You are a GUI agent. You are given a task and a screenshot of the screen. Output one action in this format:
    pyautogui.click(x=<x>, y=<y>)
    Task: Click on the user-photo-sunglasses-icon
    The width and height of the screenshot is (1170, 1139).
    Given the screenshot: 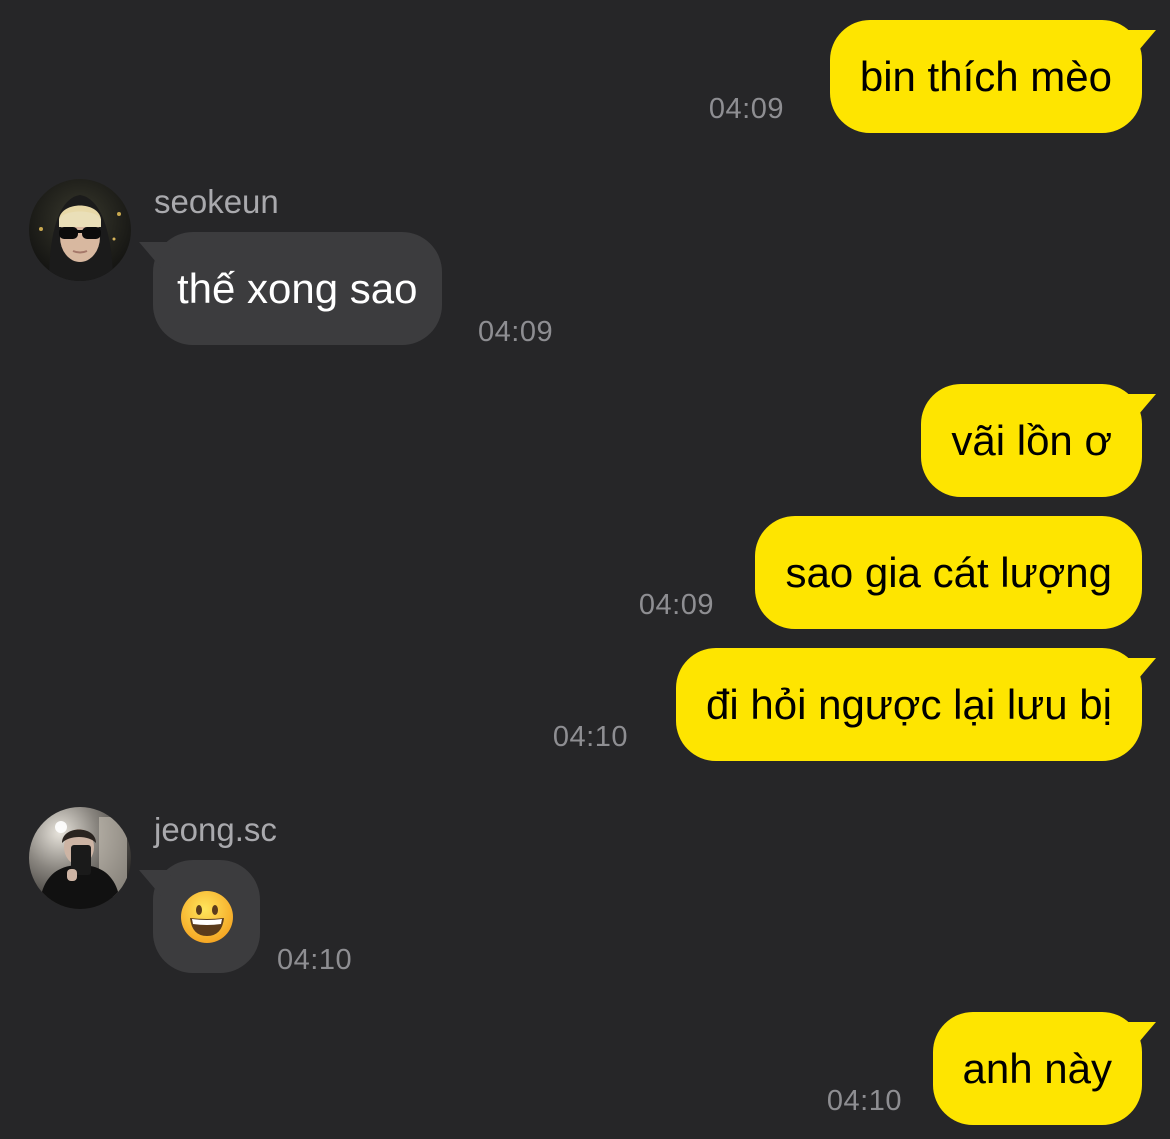 What is the action you would take?
    pyautogui.click(x=80, y=230)
    